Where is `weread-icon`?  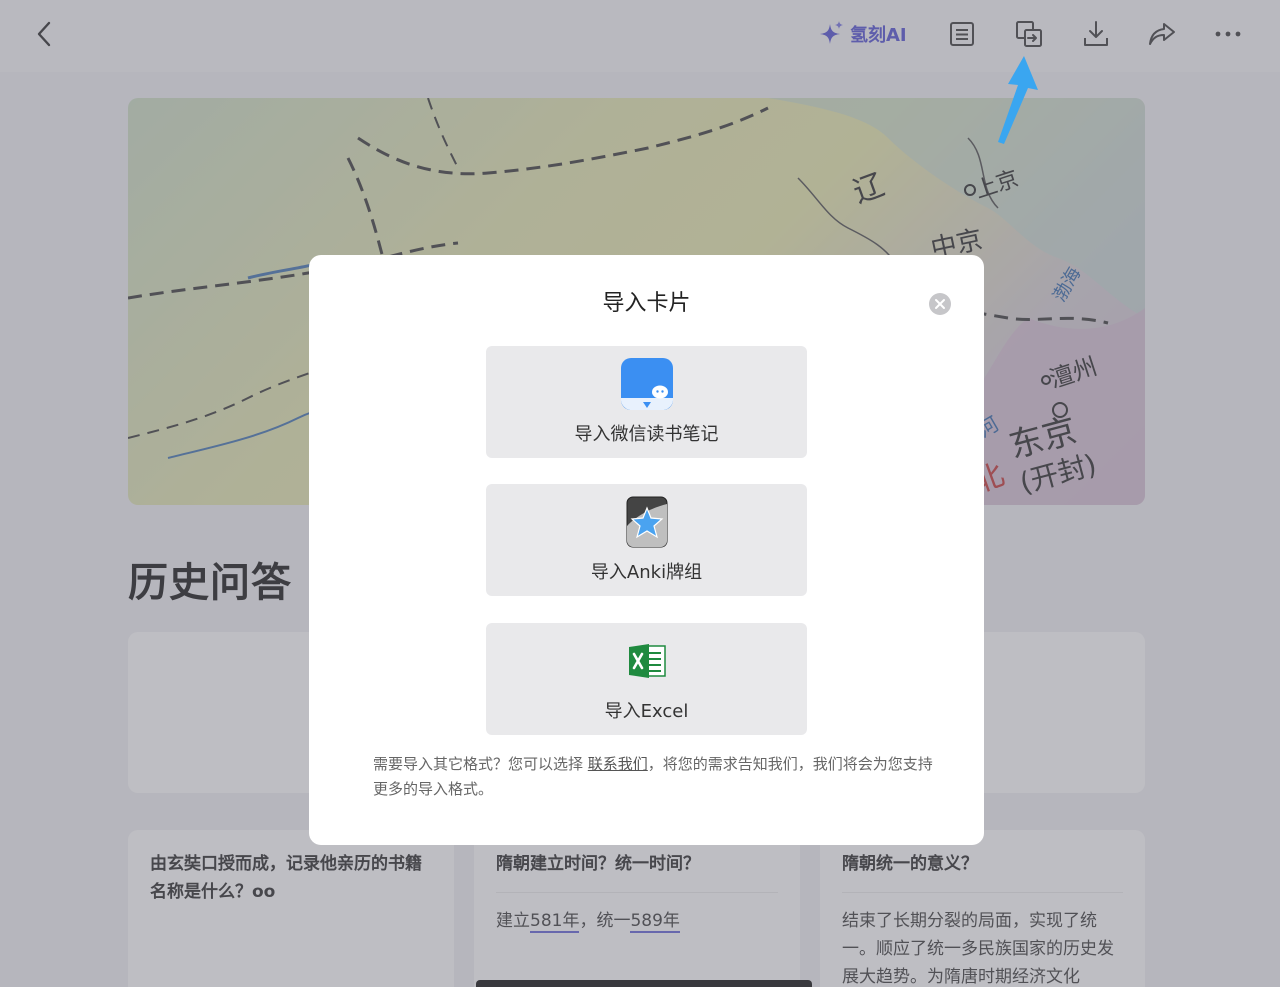 weread-icon is located at coordinates (646, 384).